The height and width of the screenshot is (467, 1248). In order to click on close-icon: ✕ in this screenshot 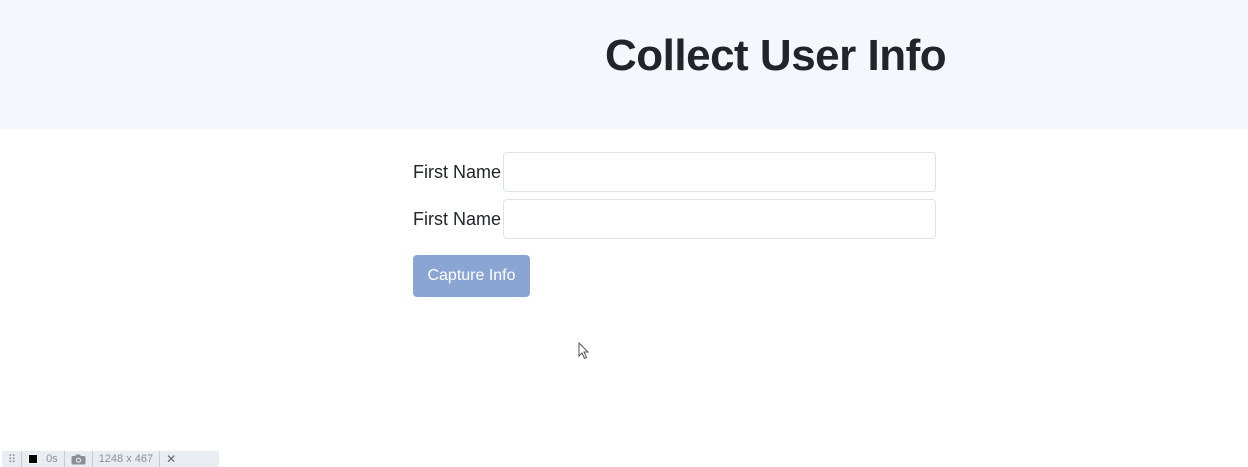, I will do `click(171, 459)`.